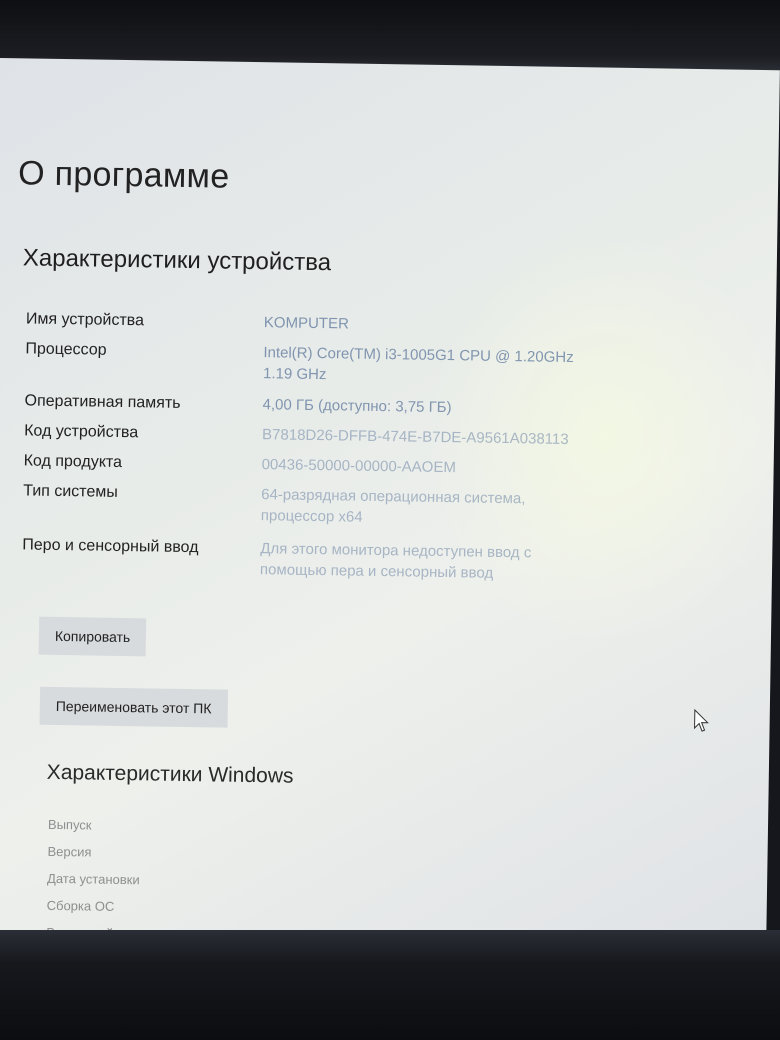  Describe the element at coordinates (133, 707) in the screenshot. I see `rename-pc-button: Переименовать этот ПК` at that location.